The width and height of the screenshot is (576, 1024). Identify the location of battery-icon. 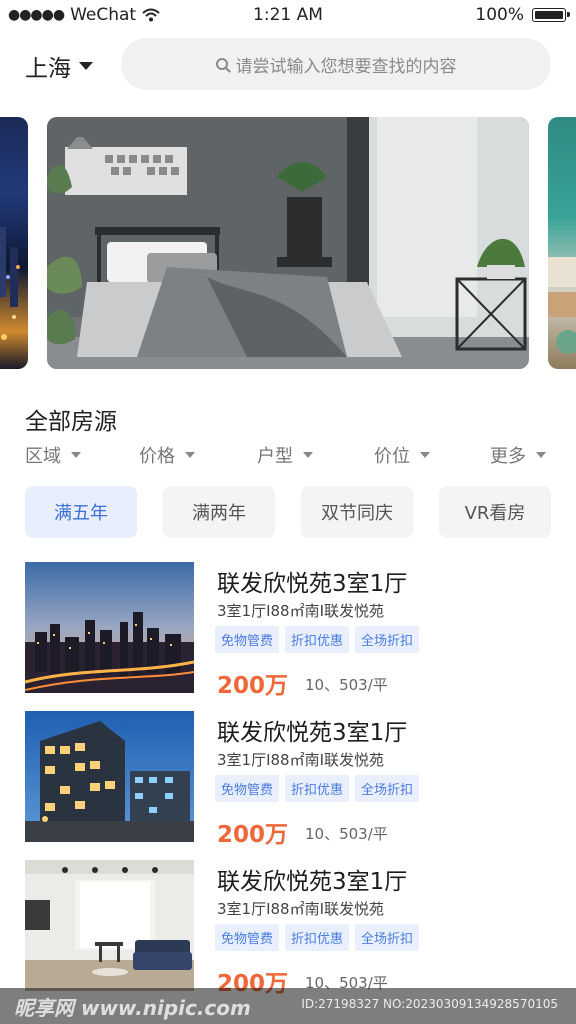
(551, 15).